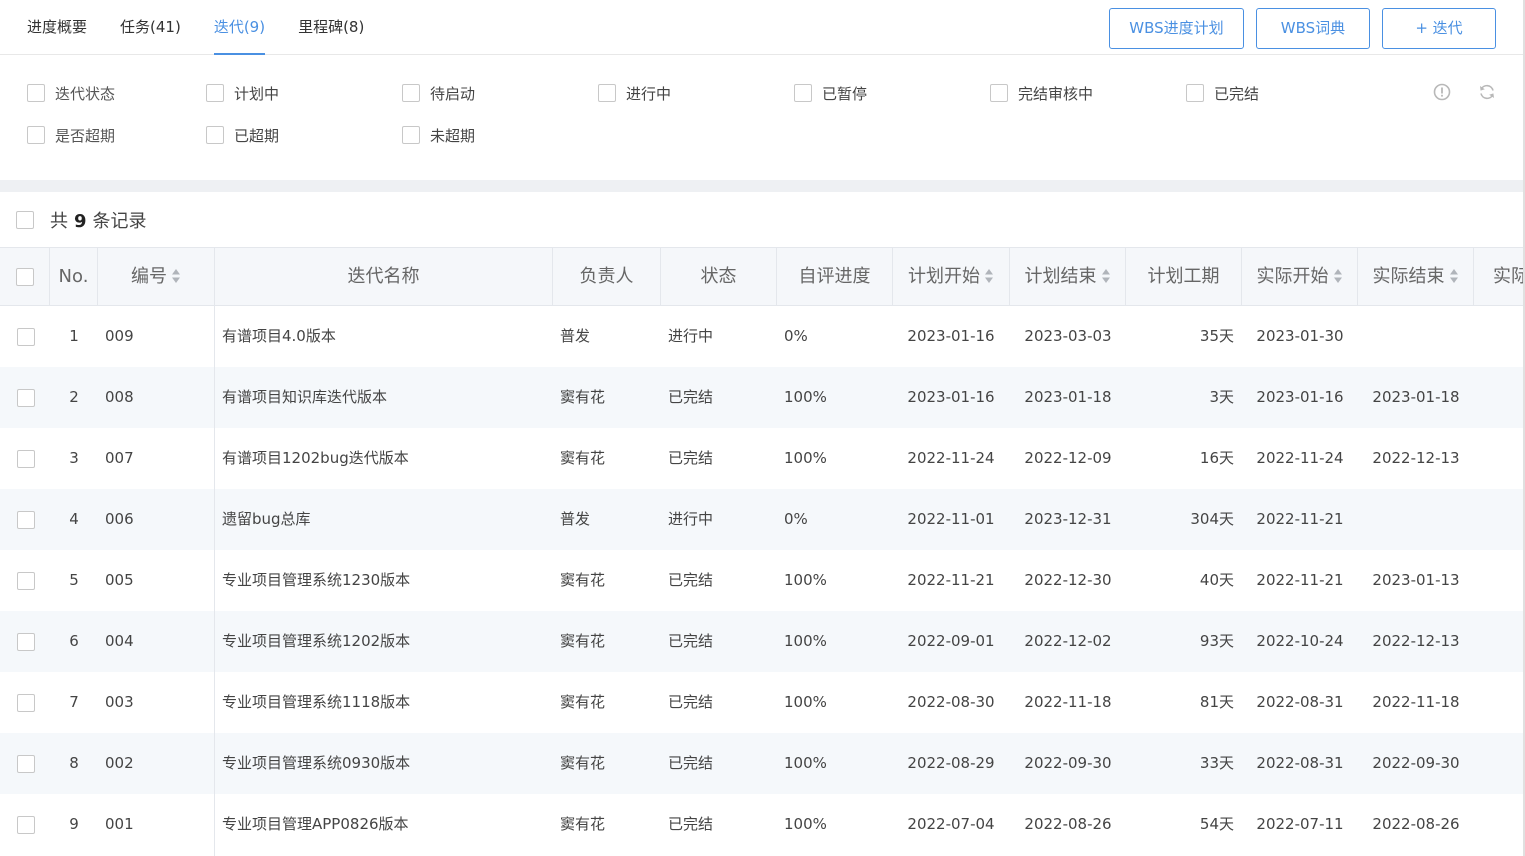  I want to click on cell-plan-duration: 3天, so click(1221, 397).